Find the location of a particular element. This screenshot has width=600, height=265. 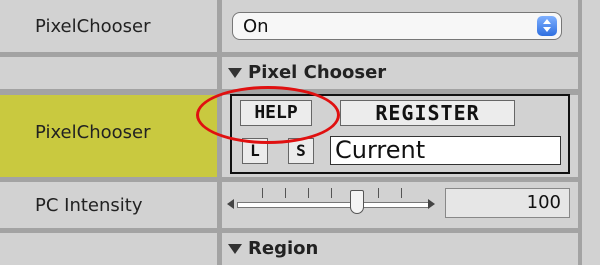

section-pixel-chooser: Pixel Chooser is located at coordinates (307, 72).